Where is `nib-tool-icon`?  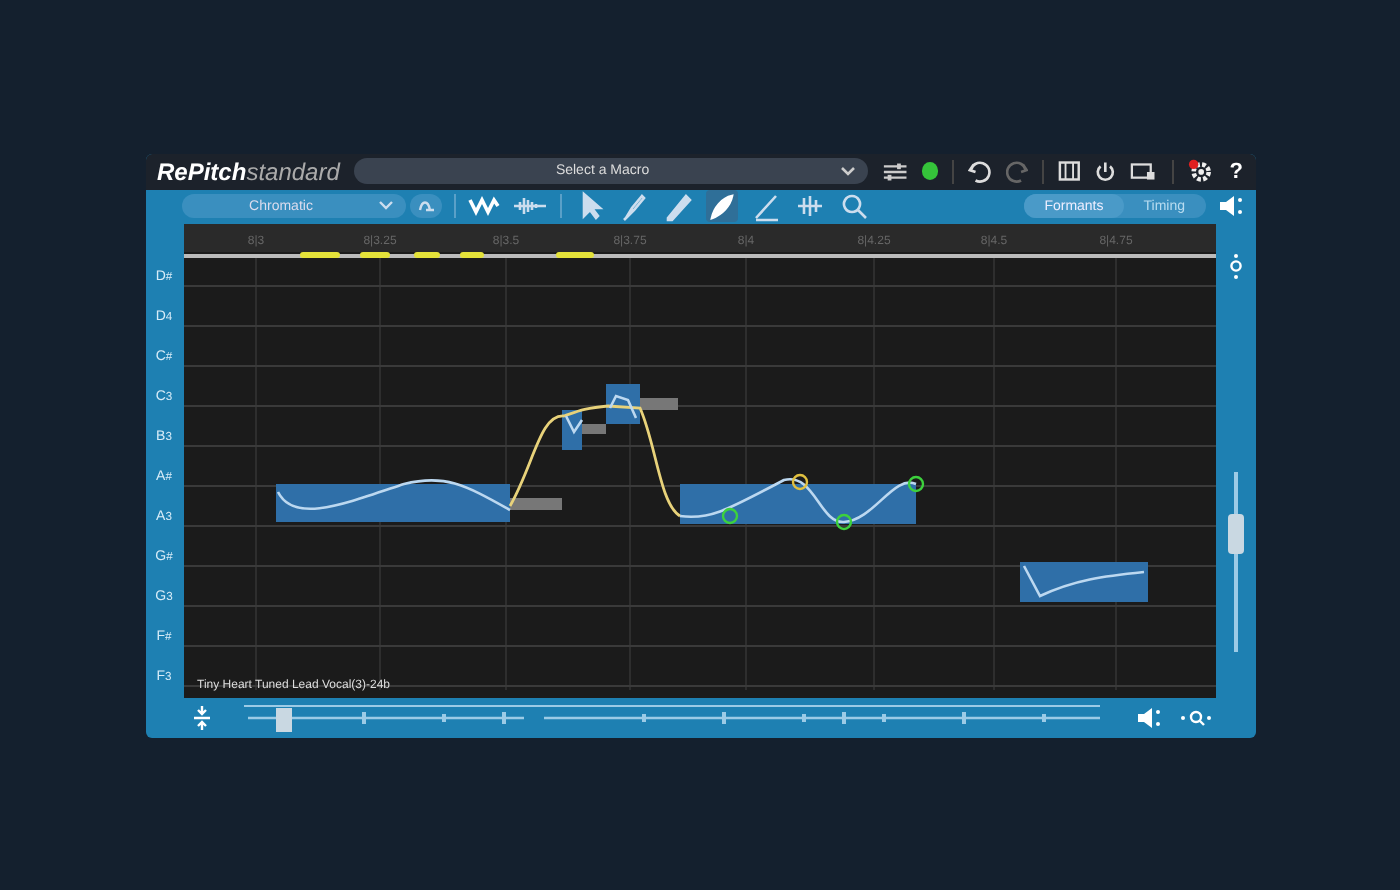 nib-tool-icon is located at coordinates (721, 206).